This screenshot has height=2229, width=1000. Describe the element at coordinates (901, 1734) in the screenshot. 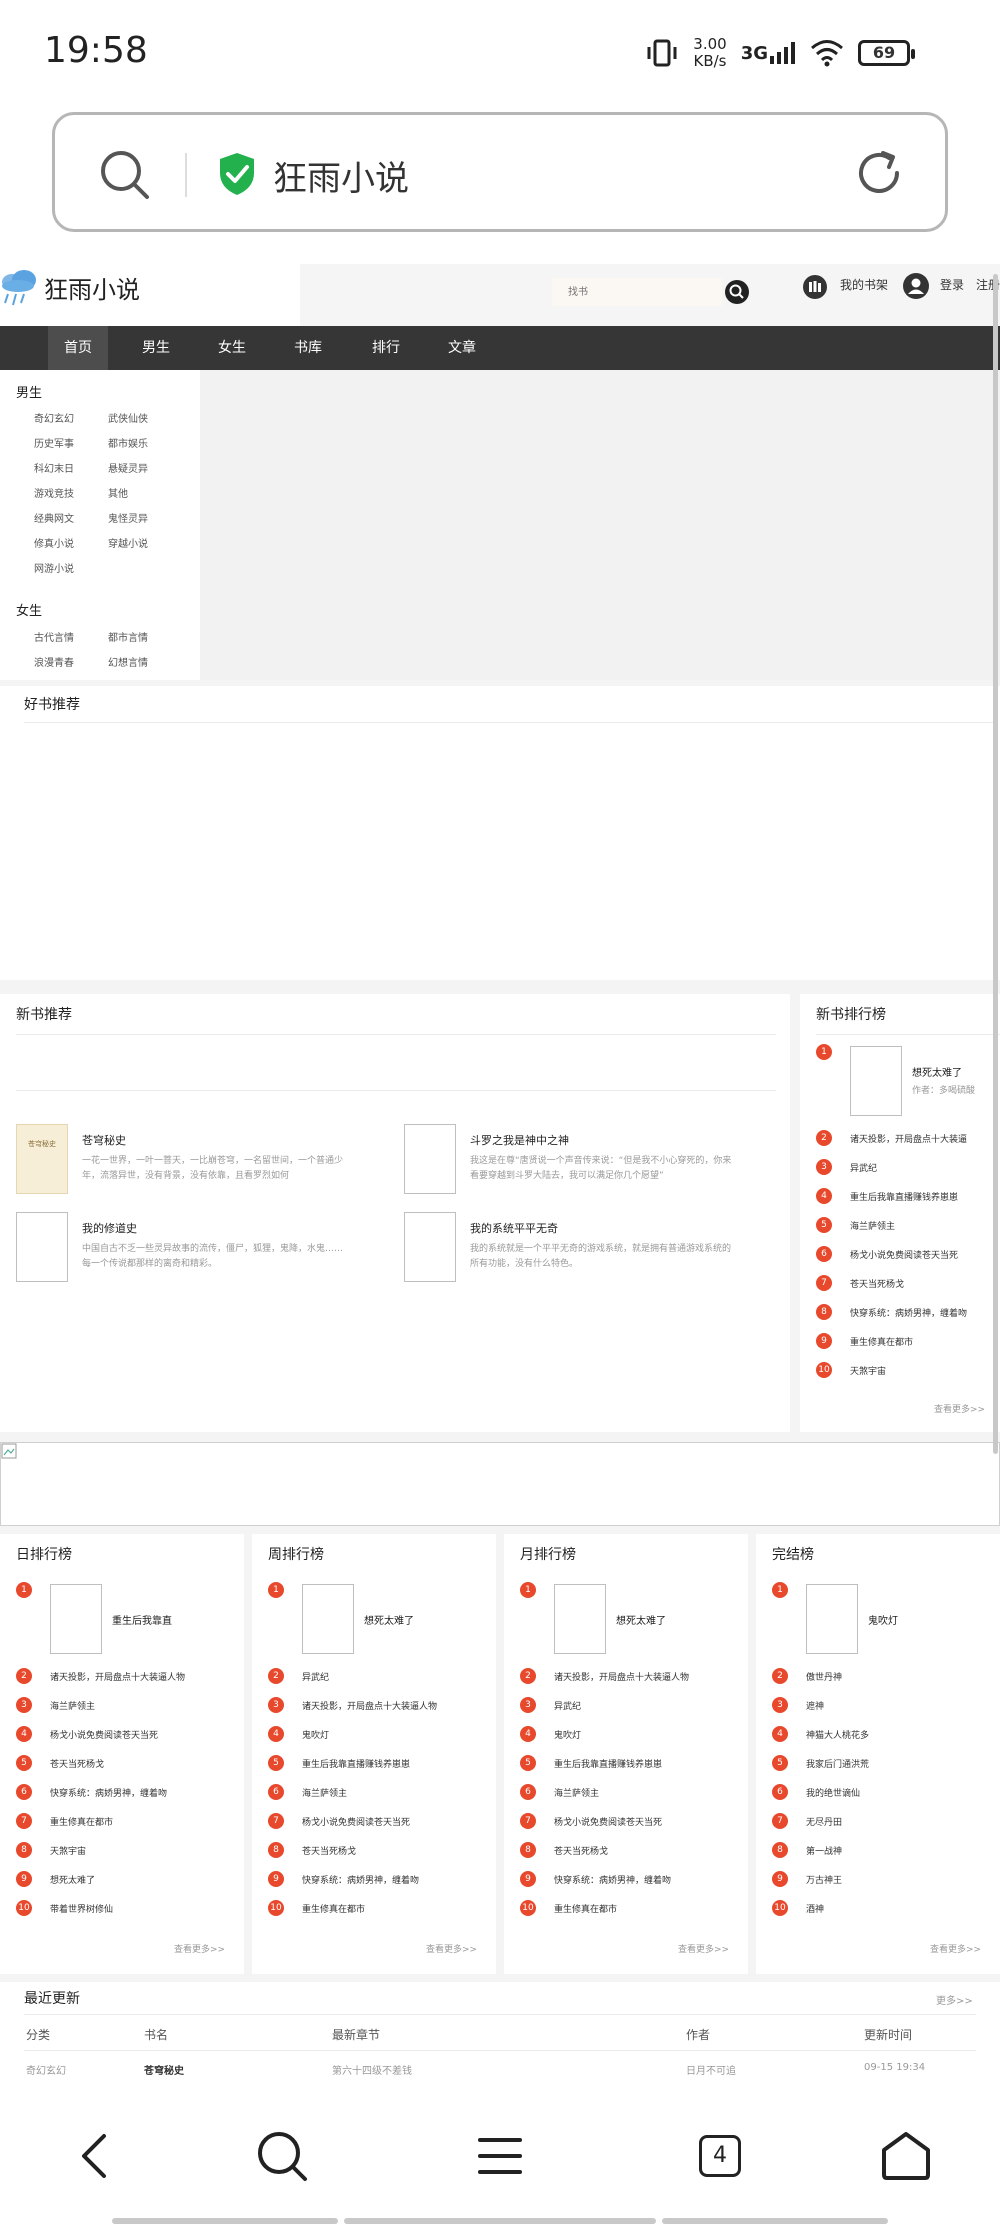

I see `rank-item: 神猫大人桃花多` at that location.